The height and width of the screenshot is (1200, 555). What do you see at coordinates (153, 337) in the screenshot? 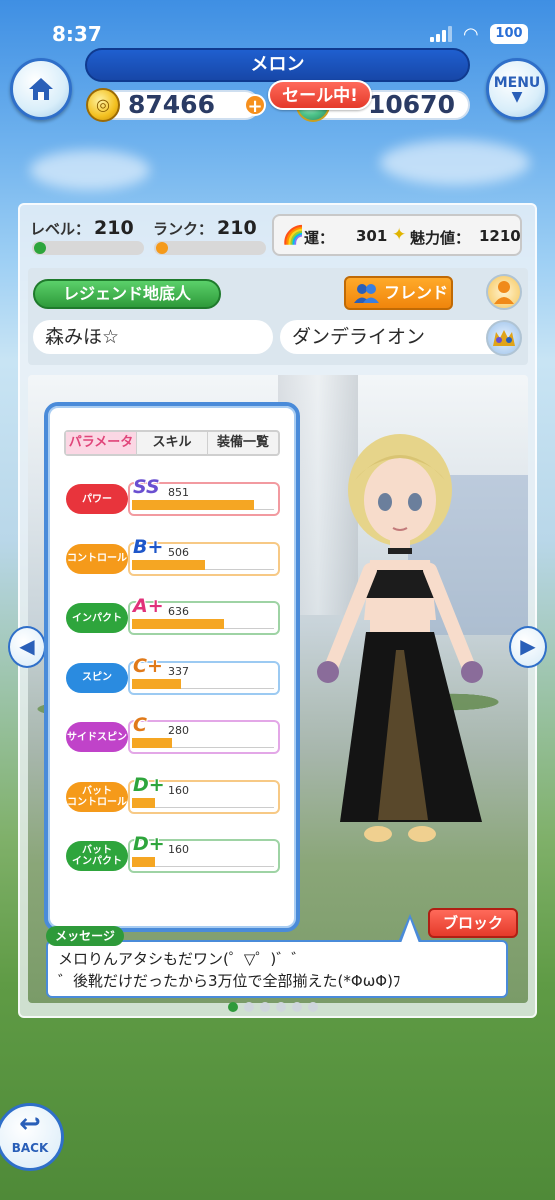
I see `player-name: 森みほ☆` at bounding box center [153, 337].